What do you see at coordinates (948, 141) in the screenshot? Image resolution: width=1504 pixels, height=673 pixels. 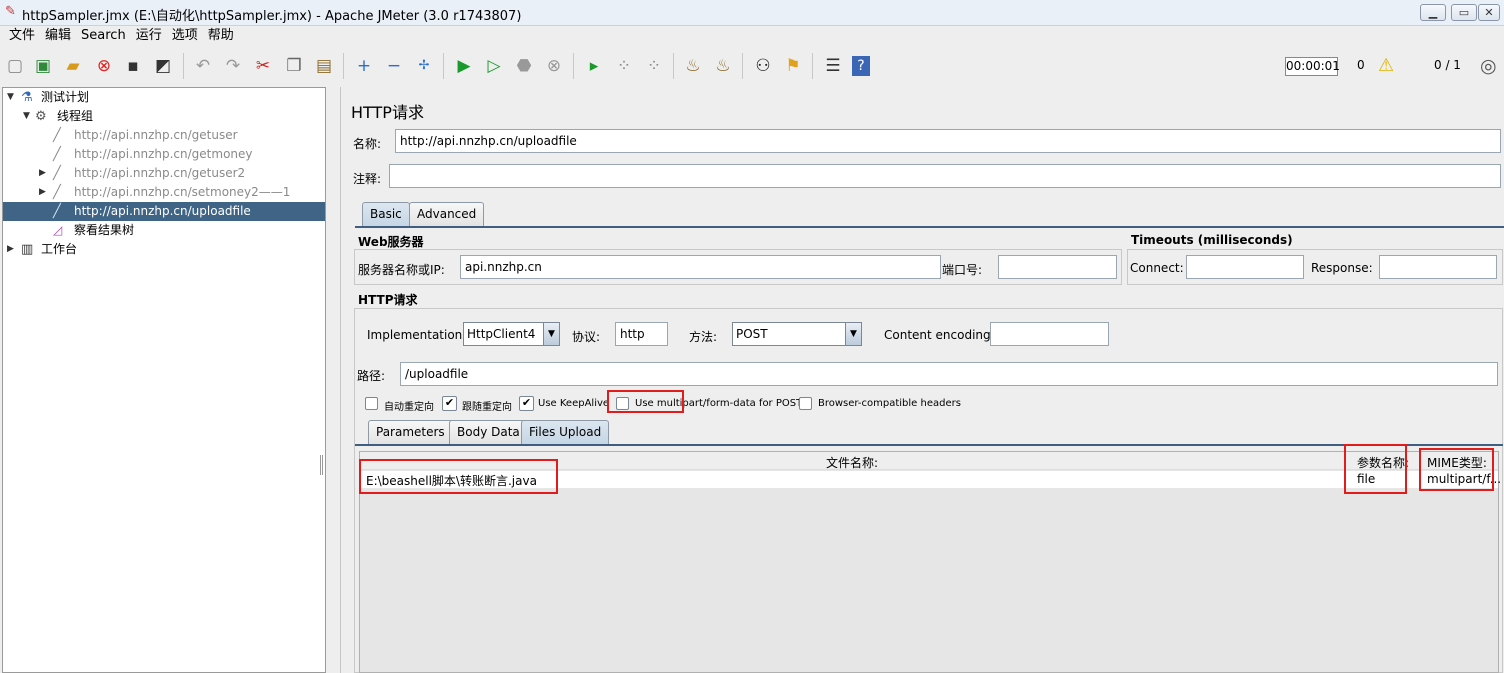 I see `name-field` at bounding box center [948, 141].